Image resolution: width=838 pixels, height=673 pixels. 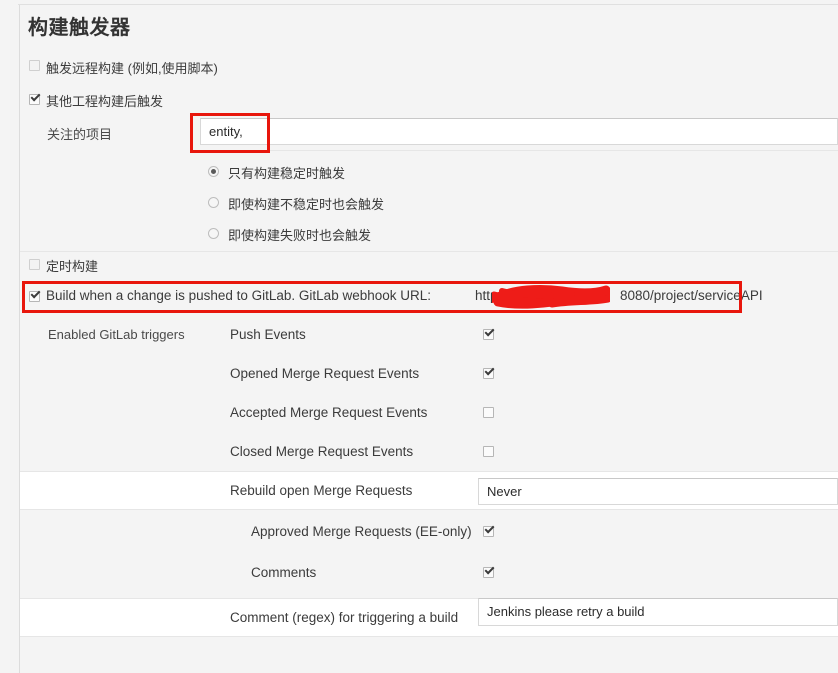 I want to click on label-approved-merge-requests: Approved Merge Requests (EE-only), so click(x=361, y=531).